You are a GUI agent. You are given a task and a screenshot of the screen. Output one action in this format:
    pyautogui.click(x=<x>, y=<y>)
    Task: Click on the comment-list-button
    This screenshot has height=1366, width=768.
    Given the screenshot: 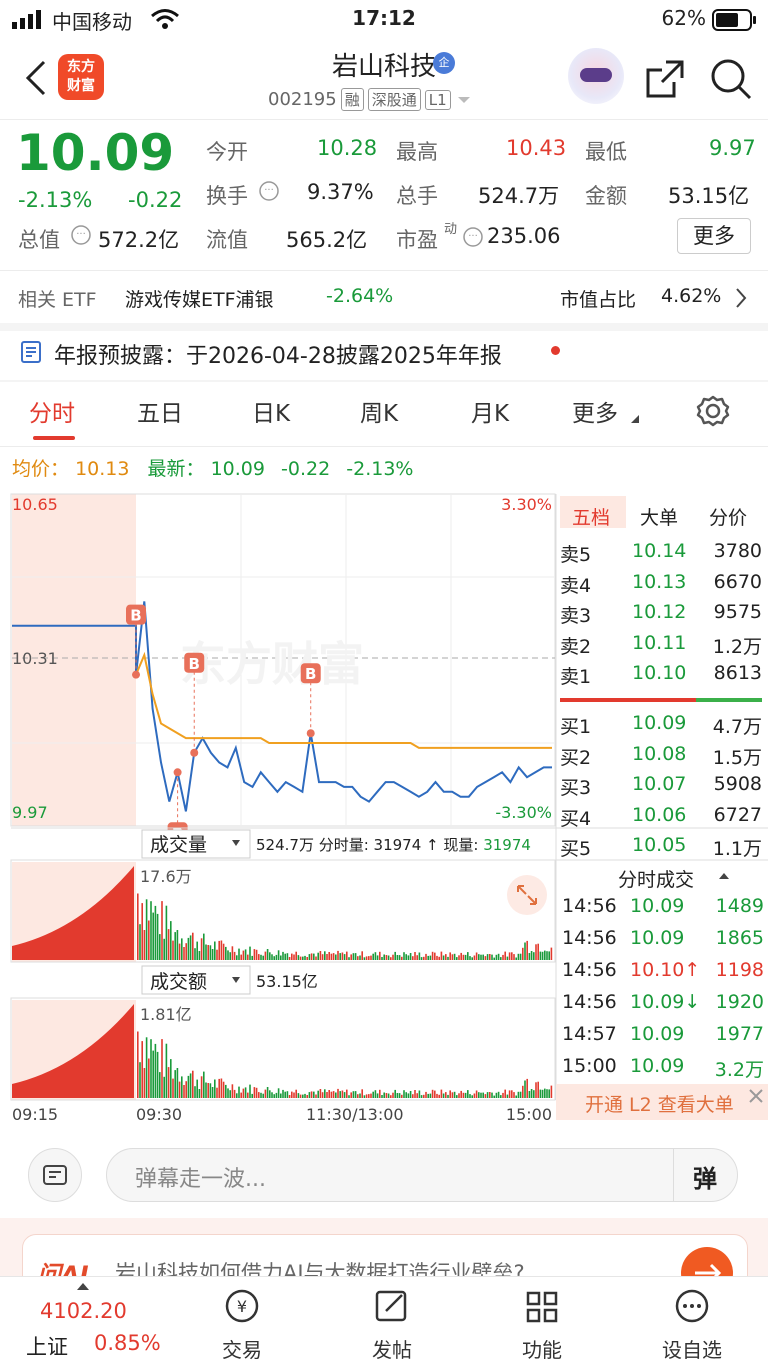 What is the action you would take?
    pyautogui.click(x=55, y=1175)
    